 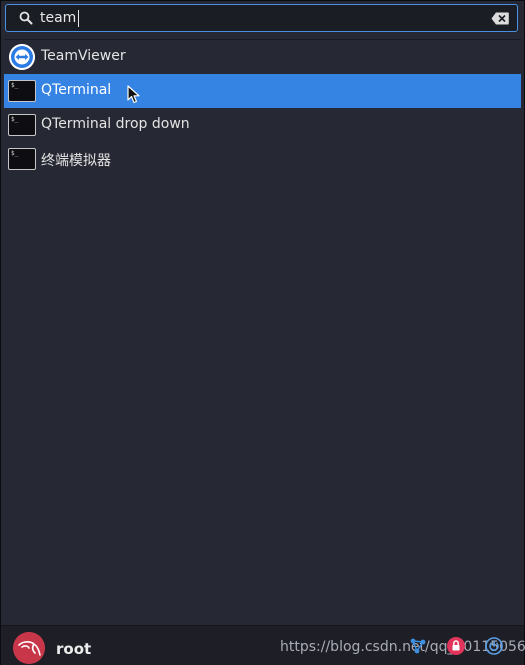 What do you see at coordinates (78, 18) in the screenshot?
I see `text-caret` at bounding box center [78, 18].